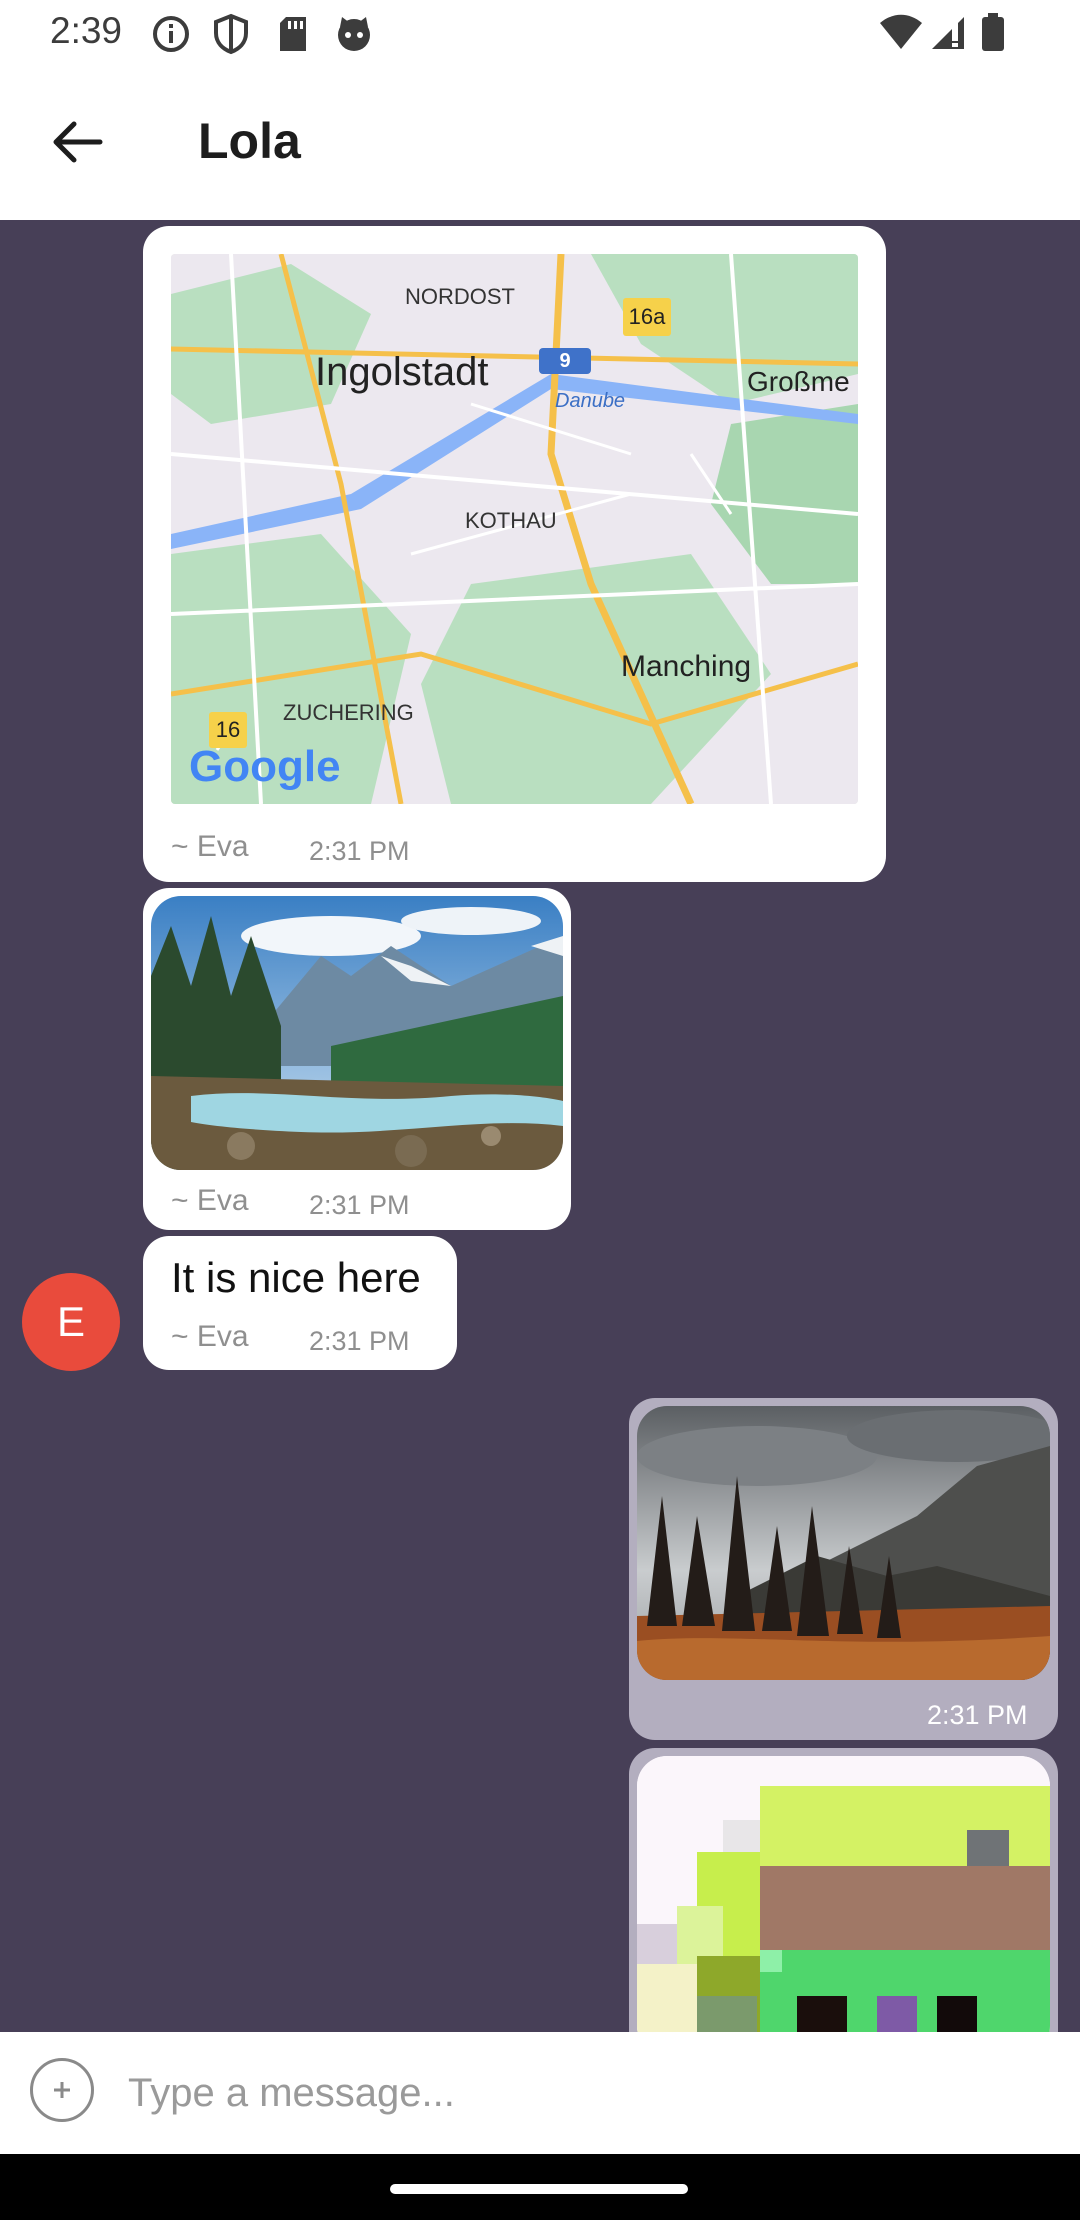  Describe the element at coordinates (540, 33) in the screenshot. I see `status-bar: 2:39` at that location.